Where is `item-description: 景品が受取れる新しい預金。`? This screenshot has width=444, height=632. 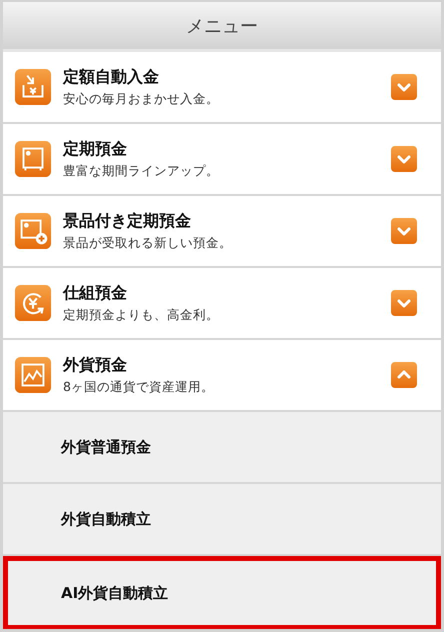
item-description: 景品が受取れる新しい預金。 is located at coordinates (148, 243).